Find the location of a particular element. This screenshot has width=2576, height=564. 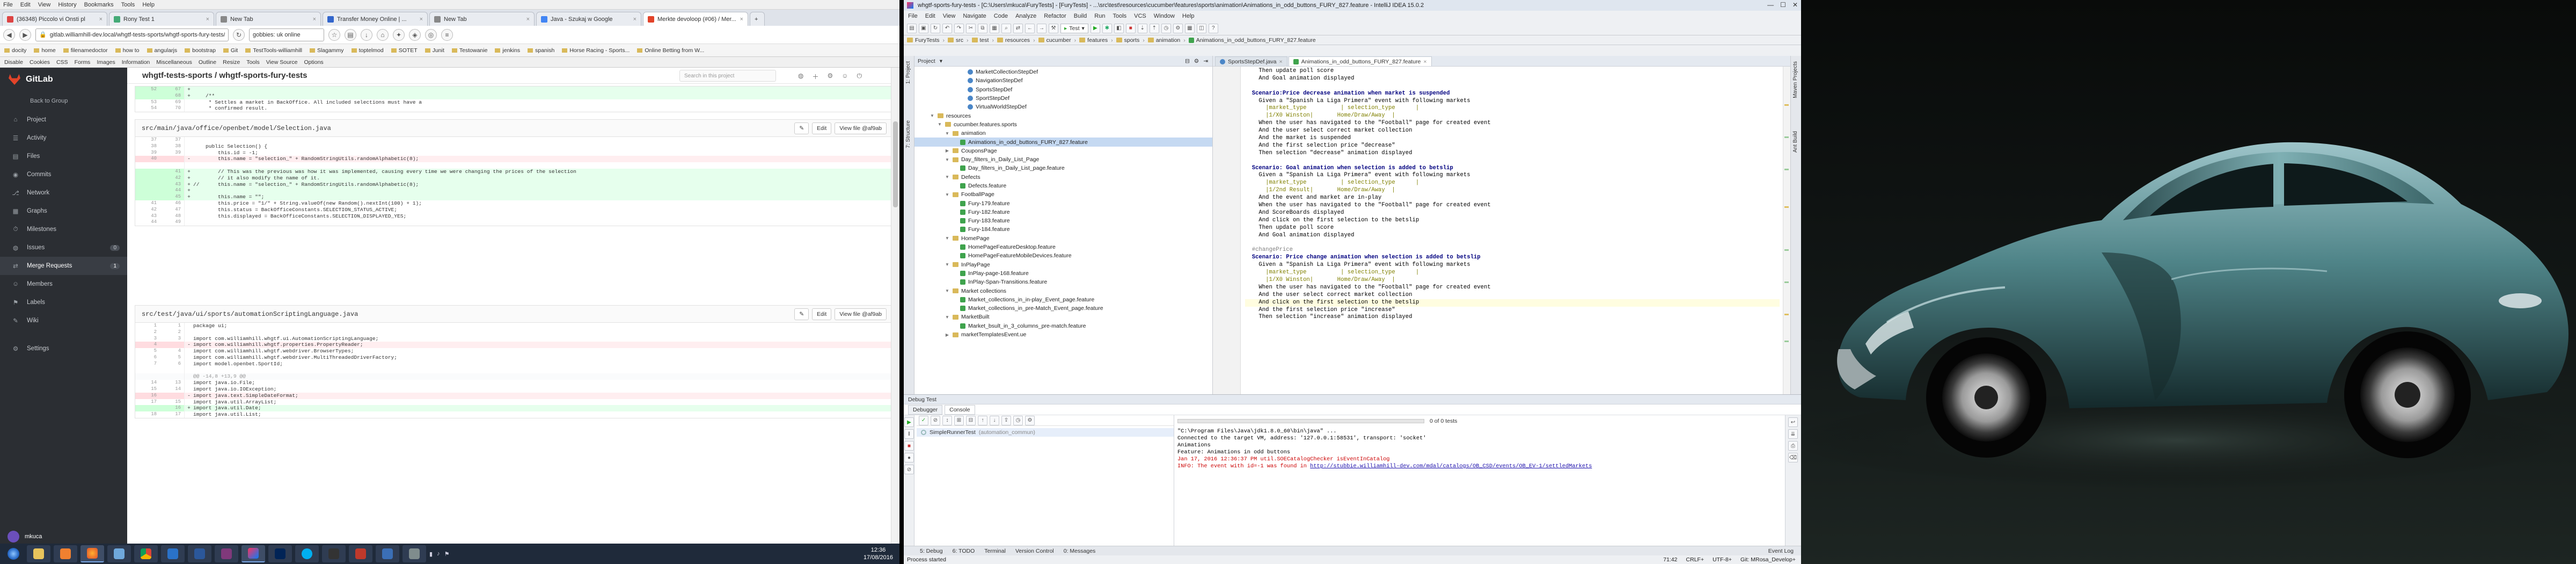

profile-icon: ☺ is located at coordinates (844, 76).